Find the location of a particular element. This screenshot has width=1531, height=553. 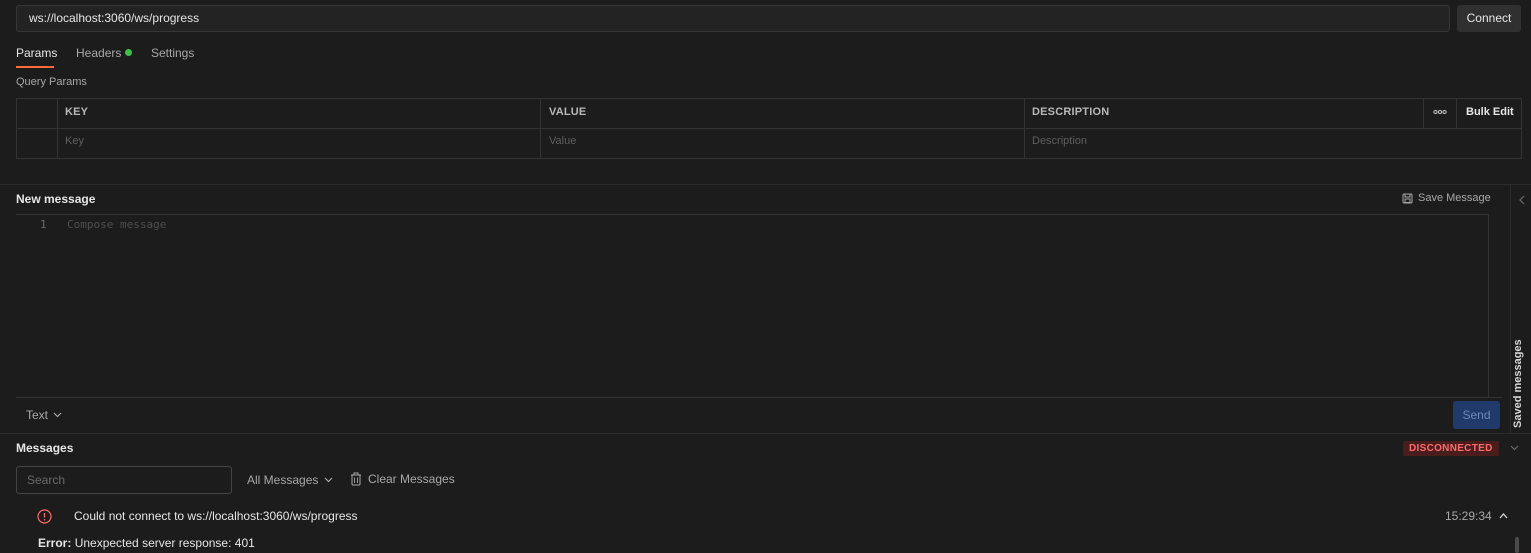

editor-top-border is located at coordinates (752, 214).